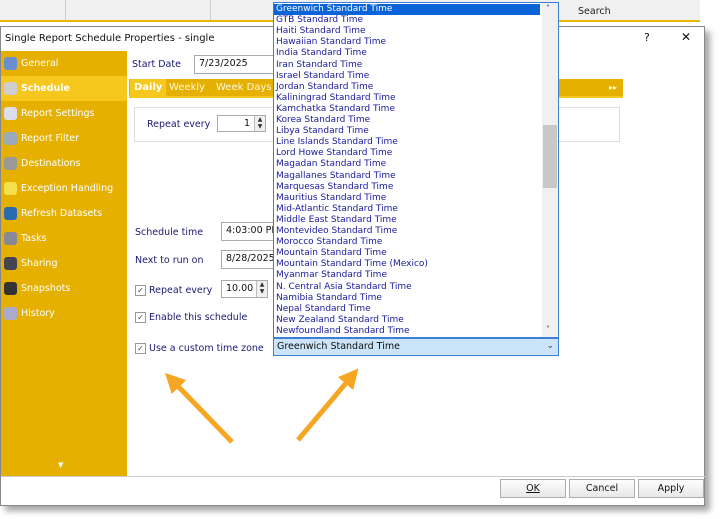  What do you see at coordinates (327, 405) in the screenshot?
I see `arrow-to-combobox` at bounding box center [327, 405].